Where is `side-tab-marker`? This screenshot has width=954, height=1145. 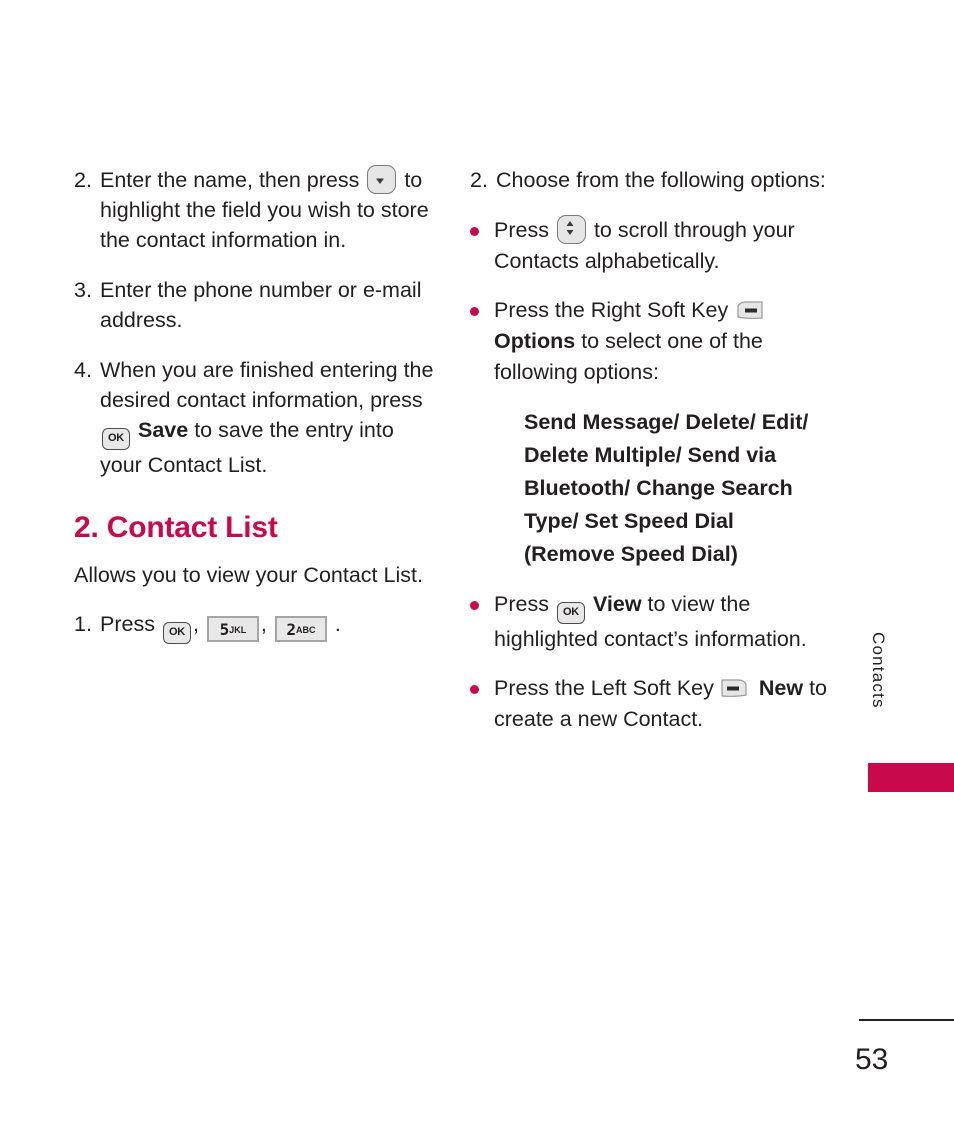
side-tab-marker is located at coordinates (911, 777).